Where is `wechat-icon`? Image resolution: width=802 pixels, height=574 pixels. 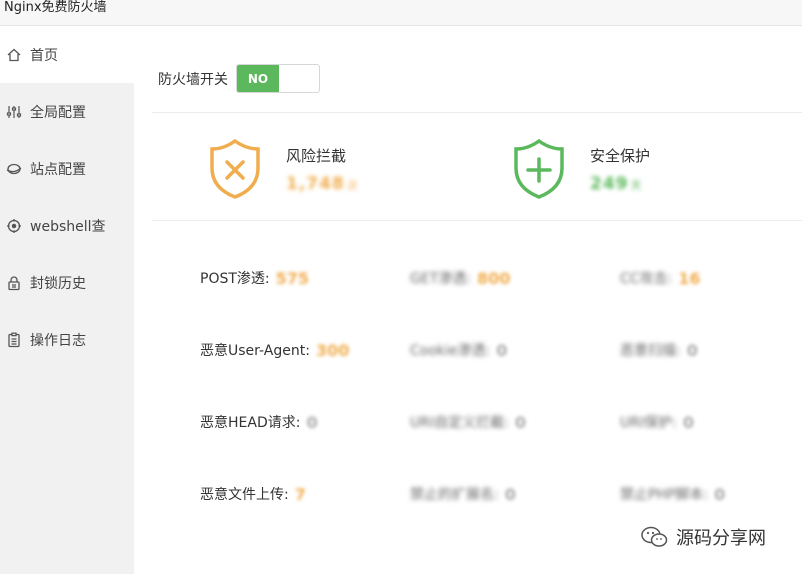 wechat-icon is located at coordinates (654, 536).